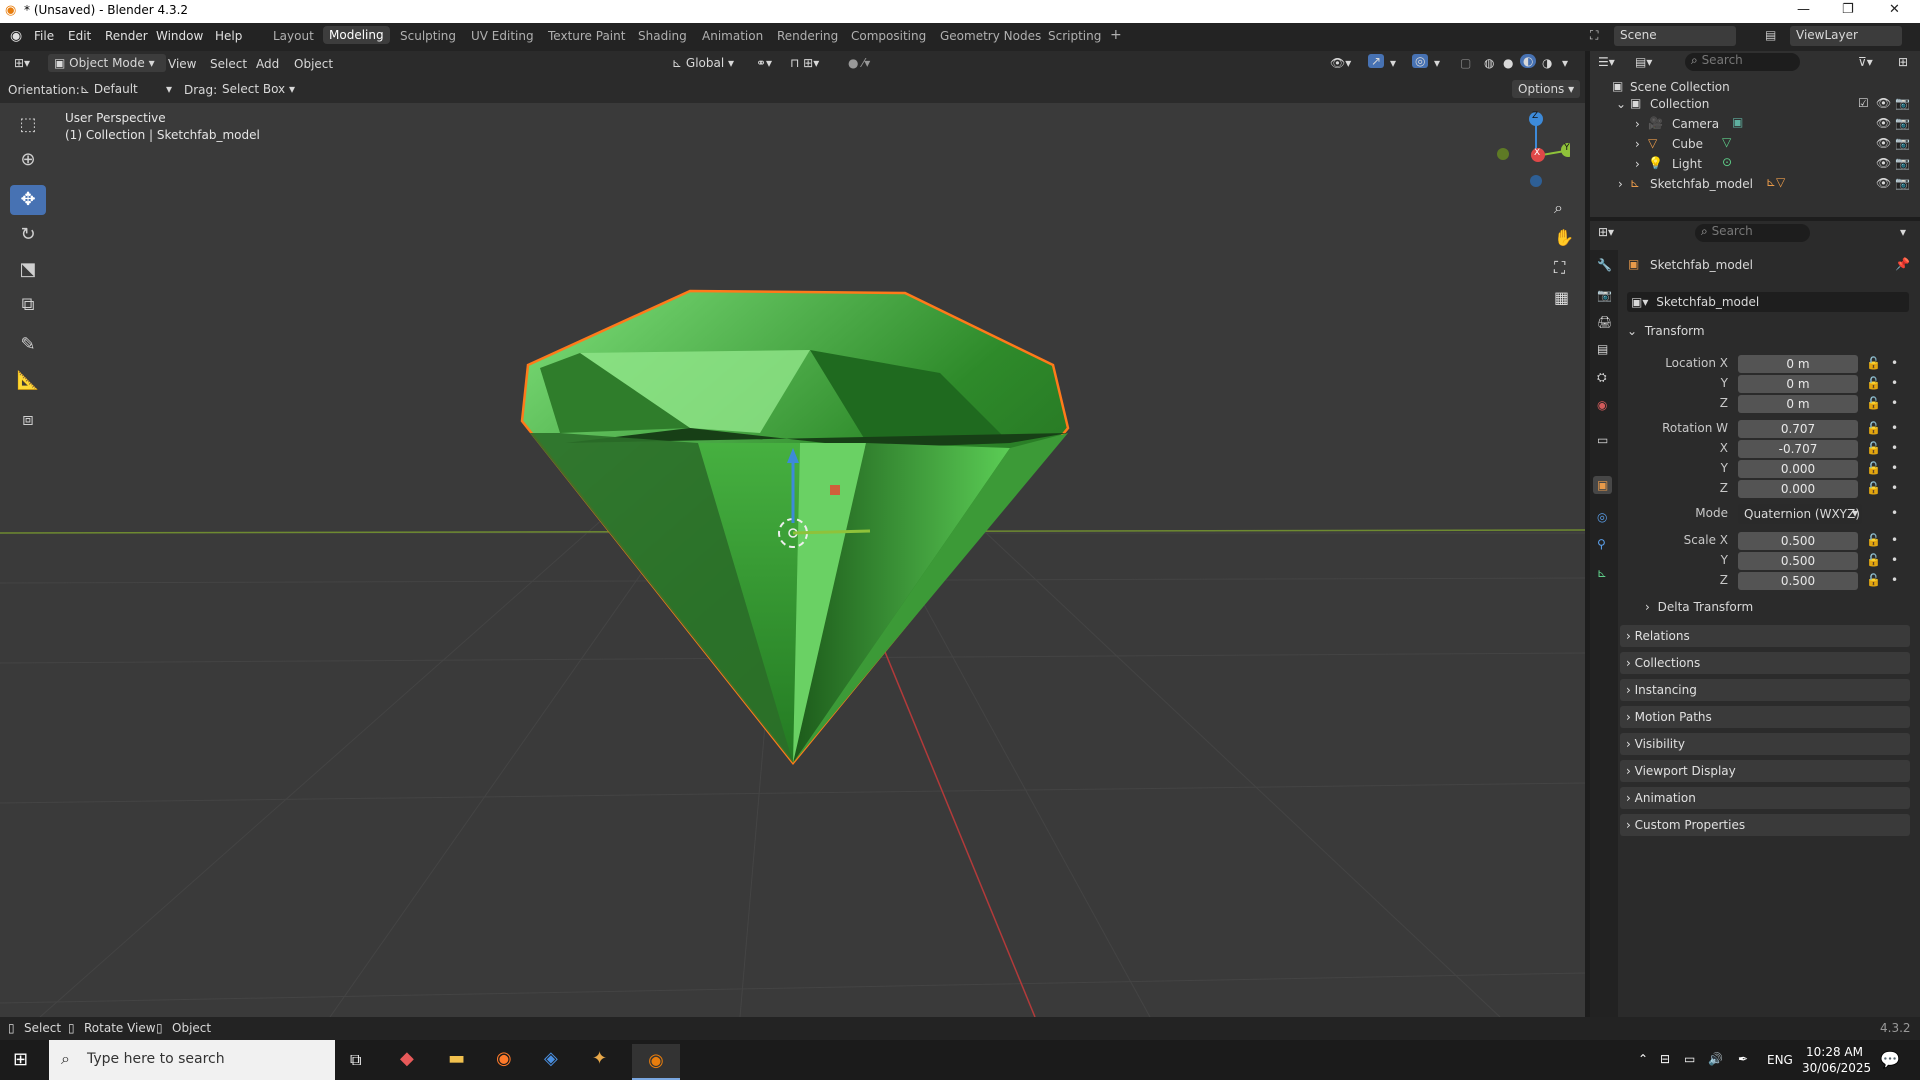 This screenshot has width=1920, height=1080. I want to click on xray-icon: ▢, so click(1465, 63).